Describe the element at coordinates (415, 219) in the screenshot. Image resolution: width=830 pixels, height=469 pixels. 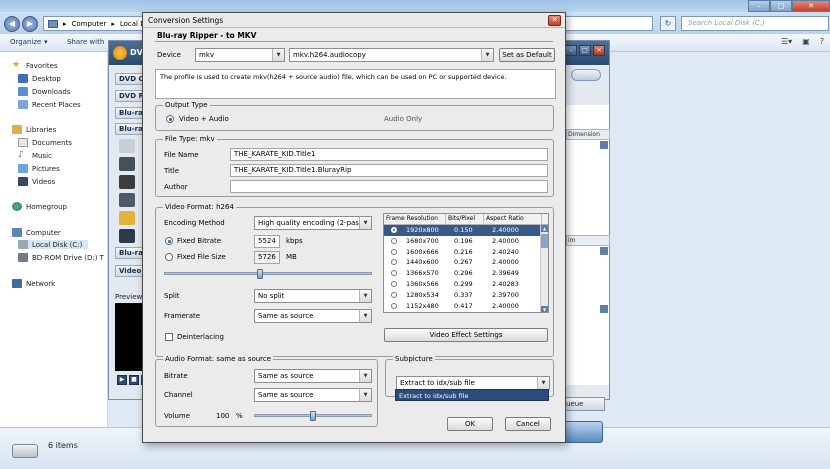
I see `frame-resolution-header: Frame Resolution` at that location.